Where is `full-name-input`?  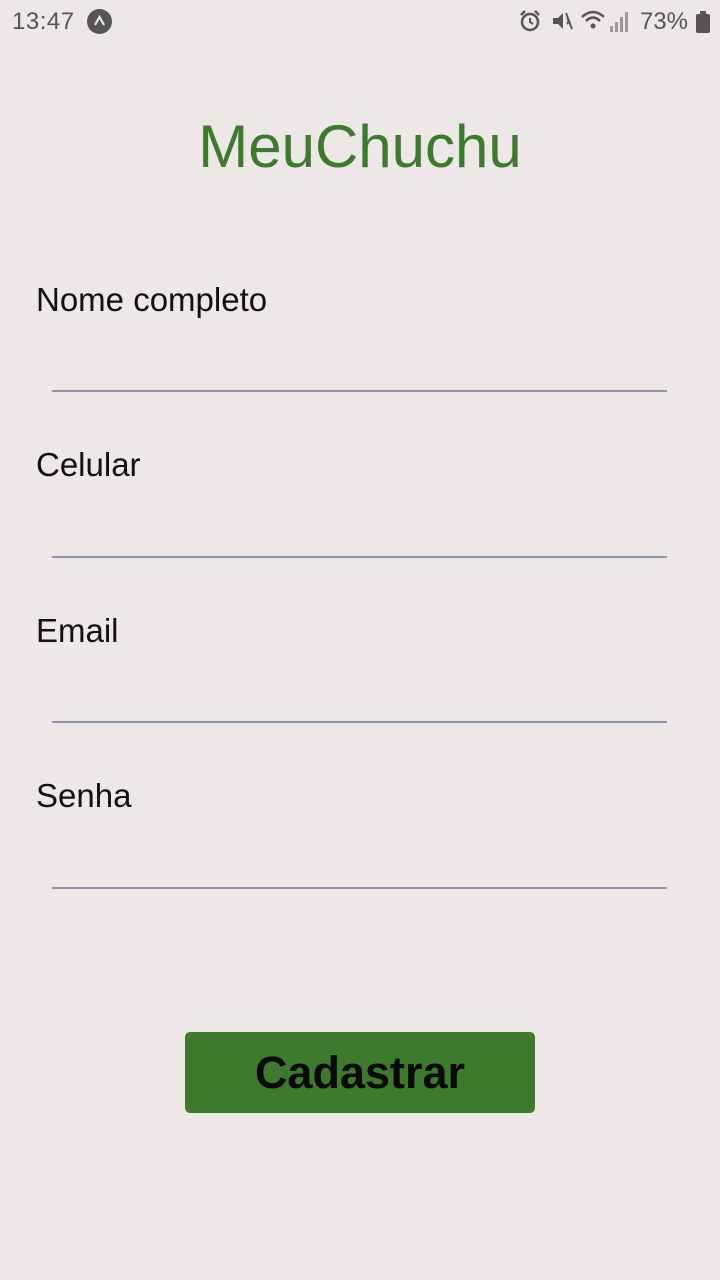
full-name-input is located at coordinates (359, 370).